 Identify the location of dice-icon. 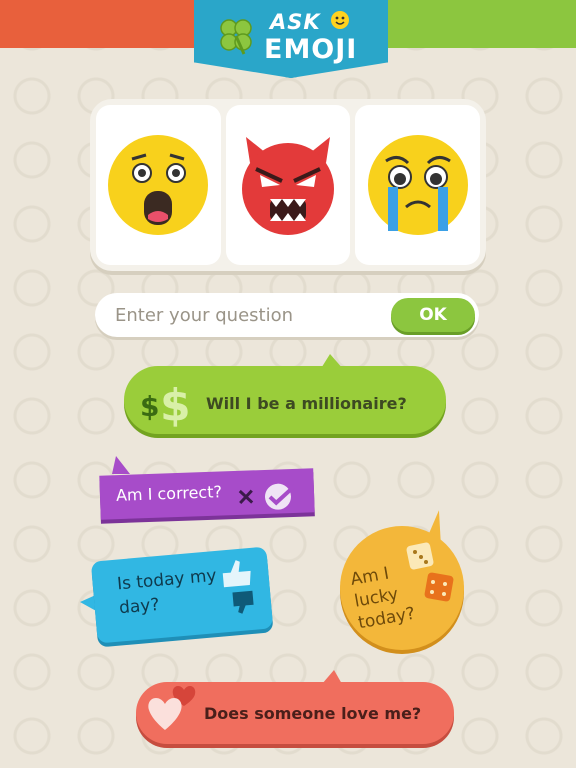
(430, 572).